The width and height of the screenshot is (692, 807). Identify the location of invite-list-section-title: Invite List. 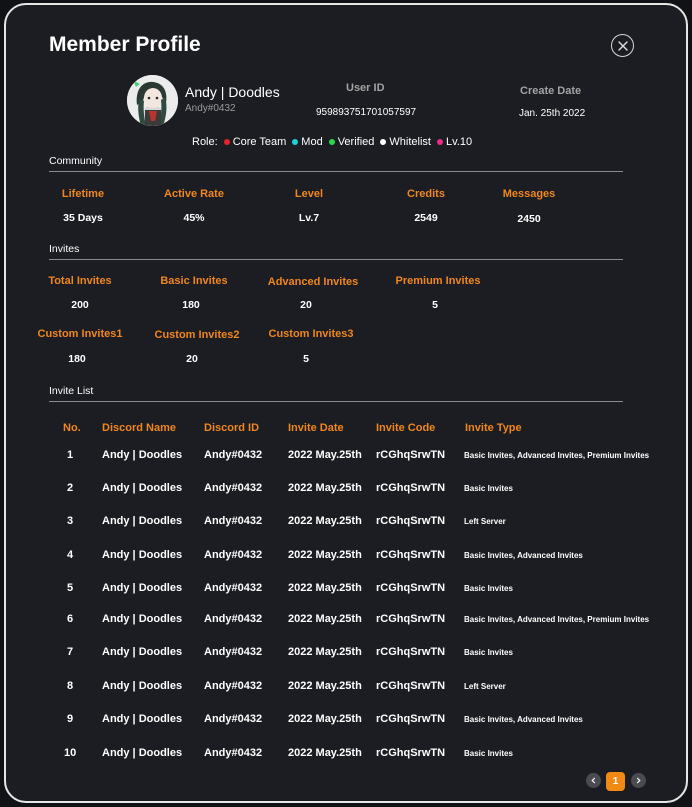
(71, 391).